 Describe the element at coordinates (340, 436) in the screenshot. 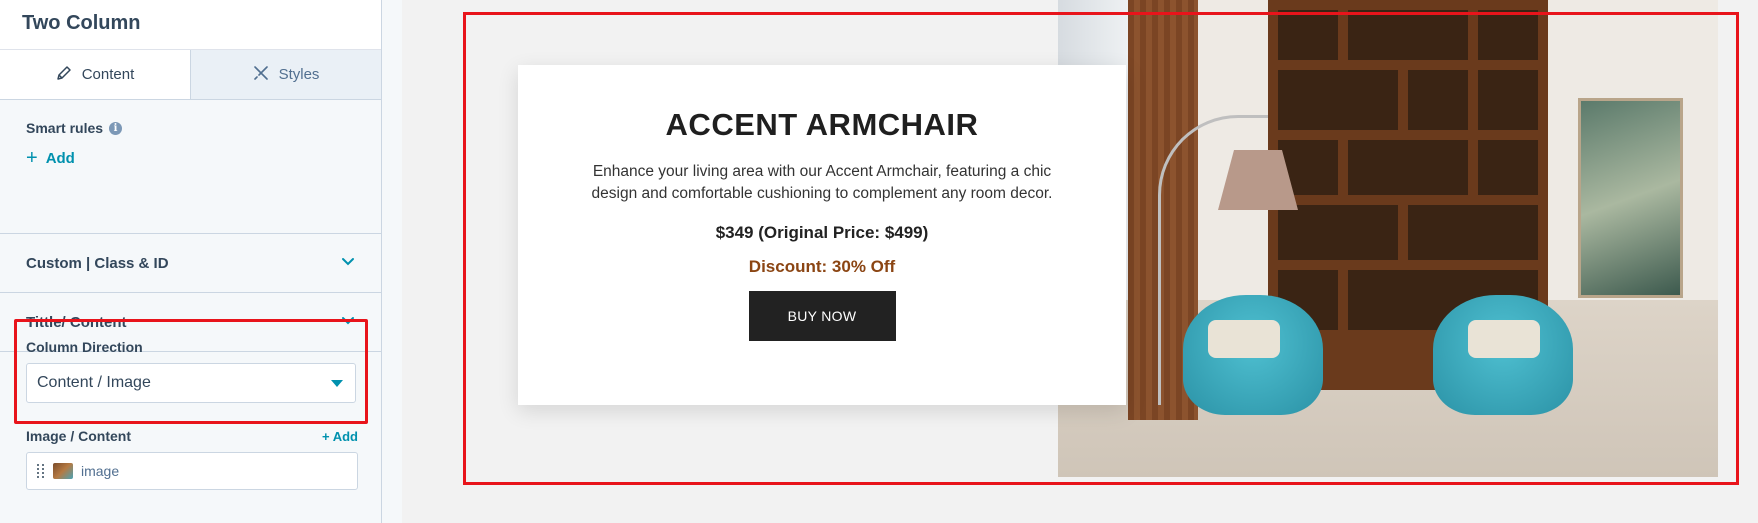

I see `add-image-content-button: + Add` at that location.